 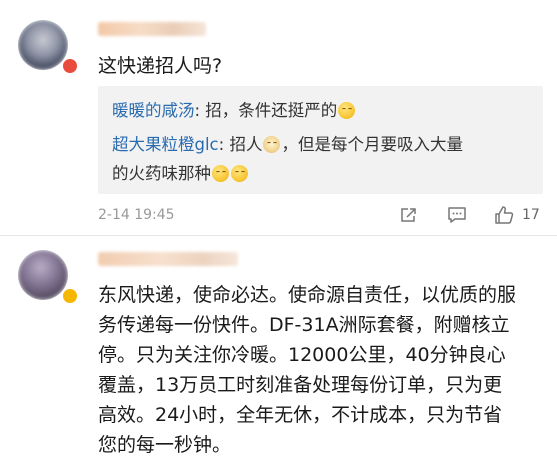 I want to click on reply-item: 超大果粒橙glc: 招人 ，但是每个月要吸入大量, so click(x=287, y=143).